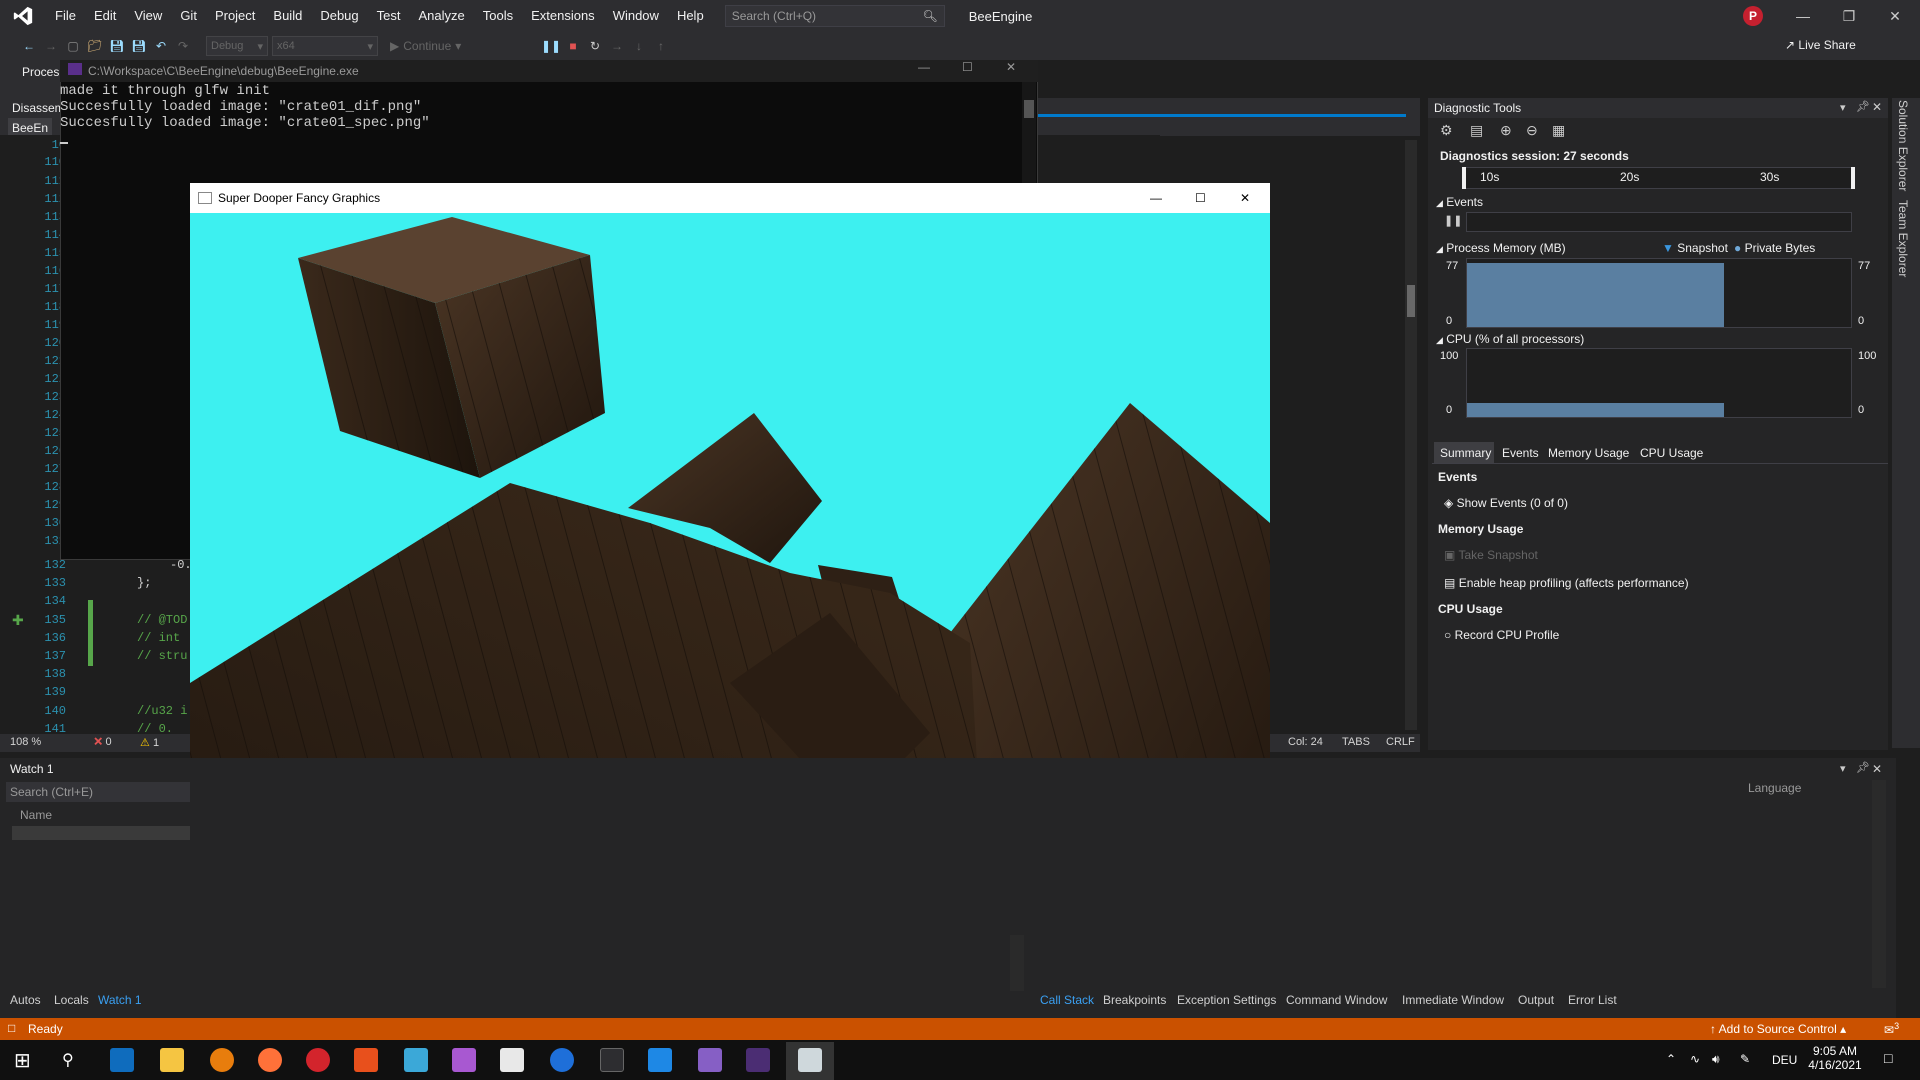 Image resolution: width=1920 pixels, height=1080 pixels. Describe the element at coordinates (1803, 16) in the screenshot. I see `minimize-icon: —` at that location.